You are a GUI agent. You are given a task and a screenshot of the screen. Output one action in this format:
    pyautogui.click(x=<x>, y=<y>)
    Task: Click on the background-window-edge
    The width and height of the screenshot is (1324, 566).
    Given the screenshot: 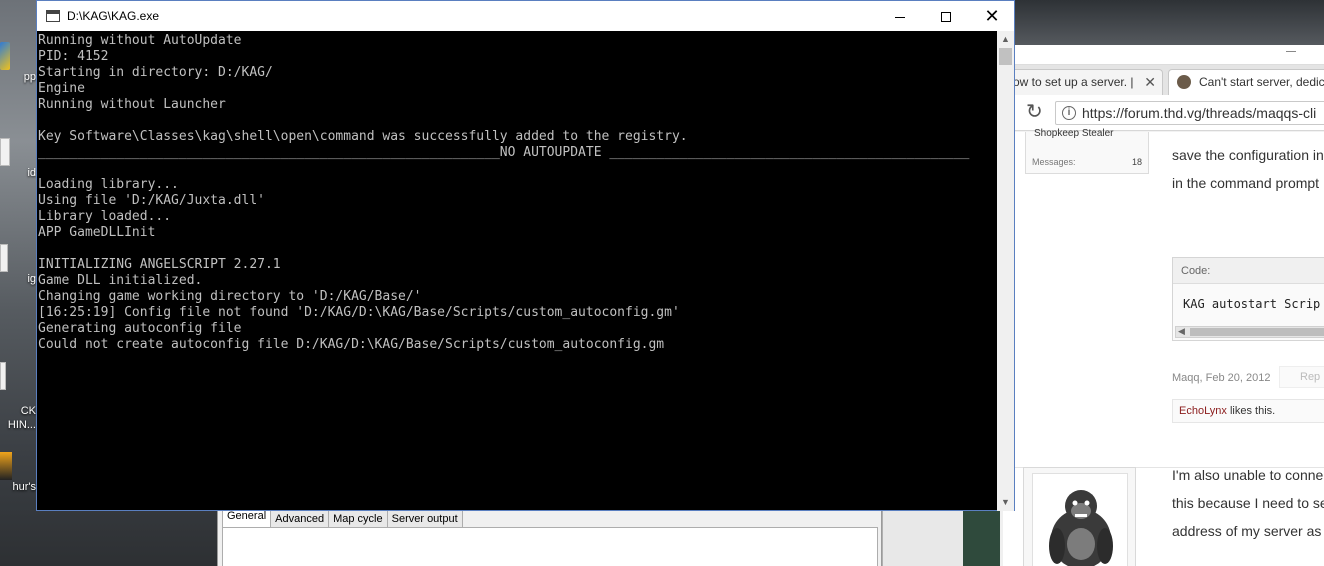 What is the action you would take?
    pyautogui.click(x=983, y=535)
    